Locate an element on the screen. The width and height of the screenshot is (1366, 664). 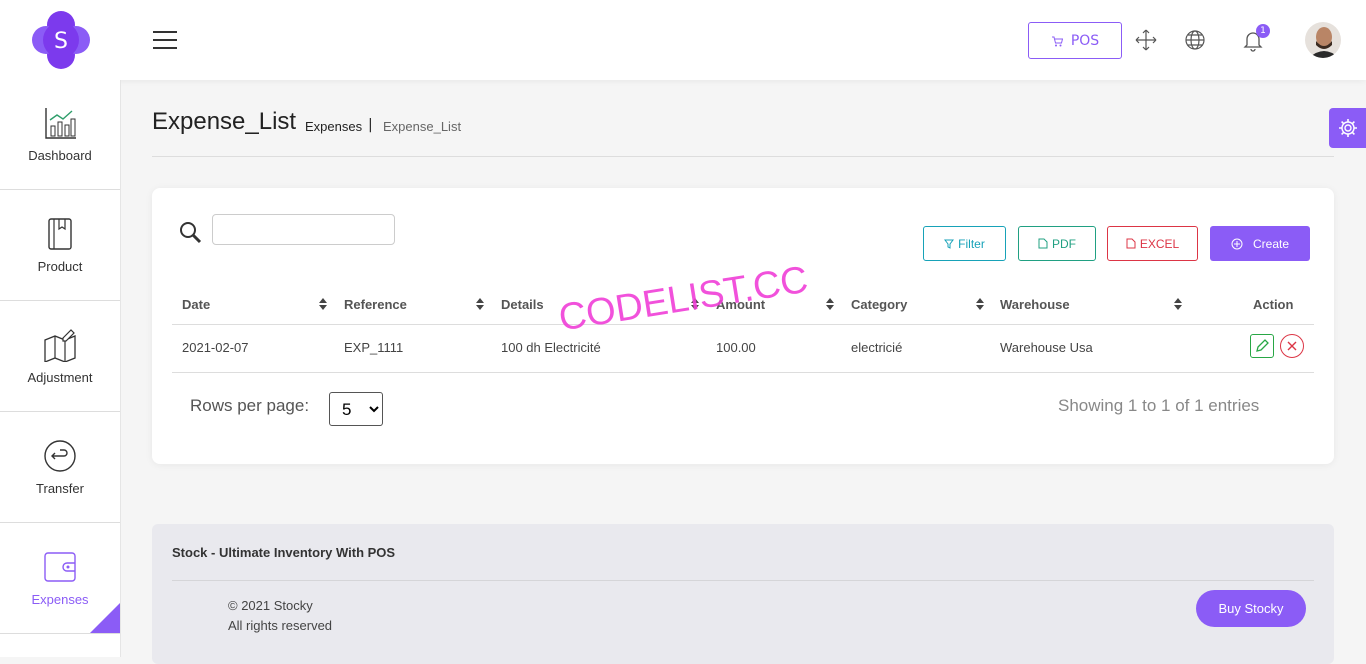
cell-date: 2021-02-07 is located at coordinates (215, 347).